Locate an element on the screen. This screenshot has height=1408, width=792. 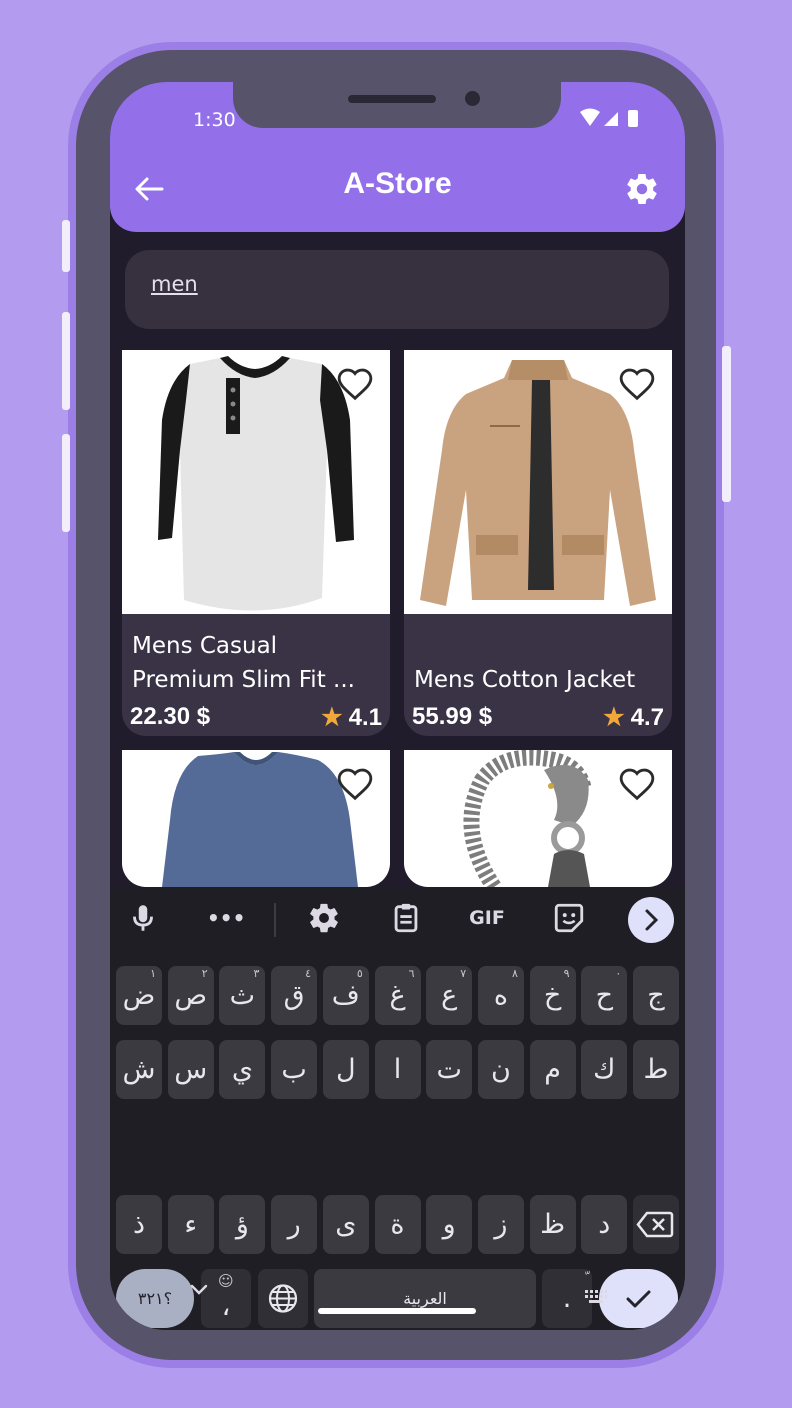
key: ق٤ is located at coordinates (294, 995).